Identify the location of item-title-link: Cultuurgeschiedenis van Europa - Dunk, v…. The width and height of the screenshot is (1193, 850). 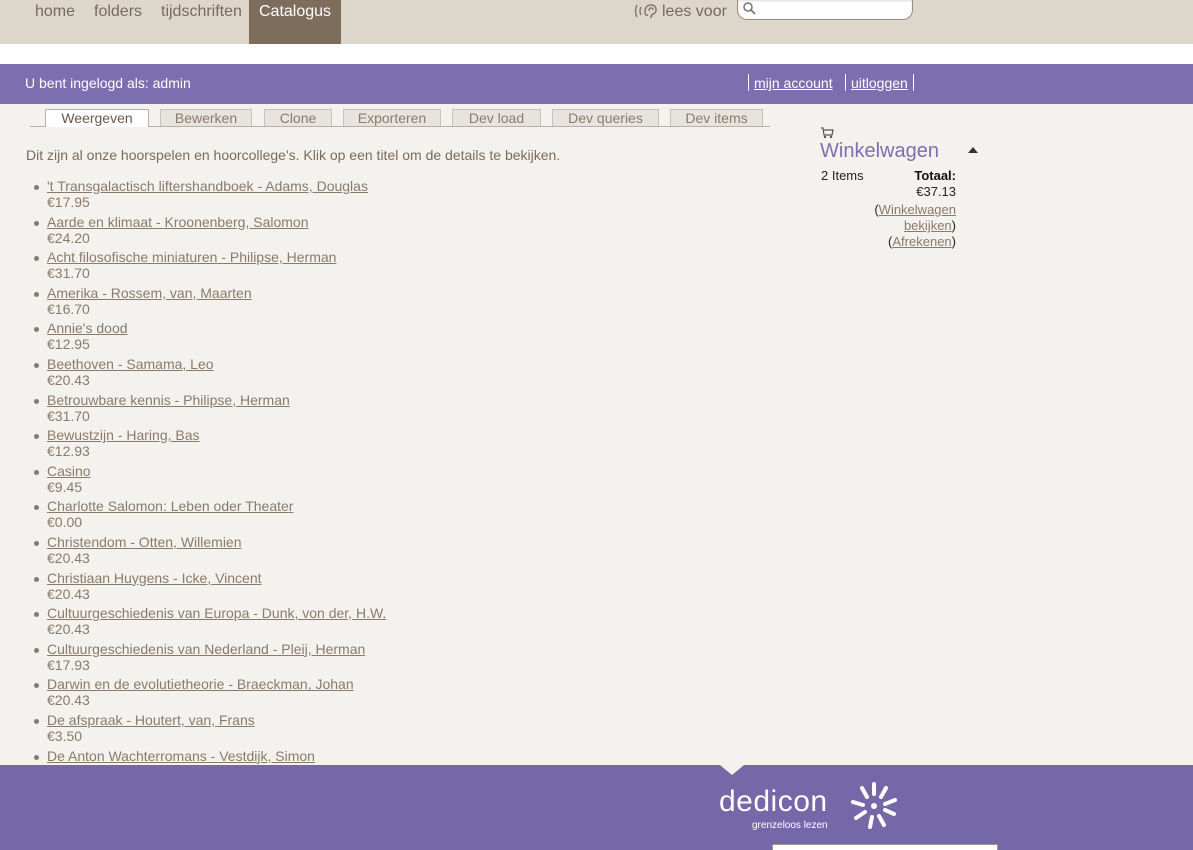
(288, 613).